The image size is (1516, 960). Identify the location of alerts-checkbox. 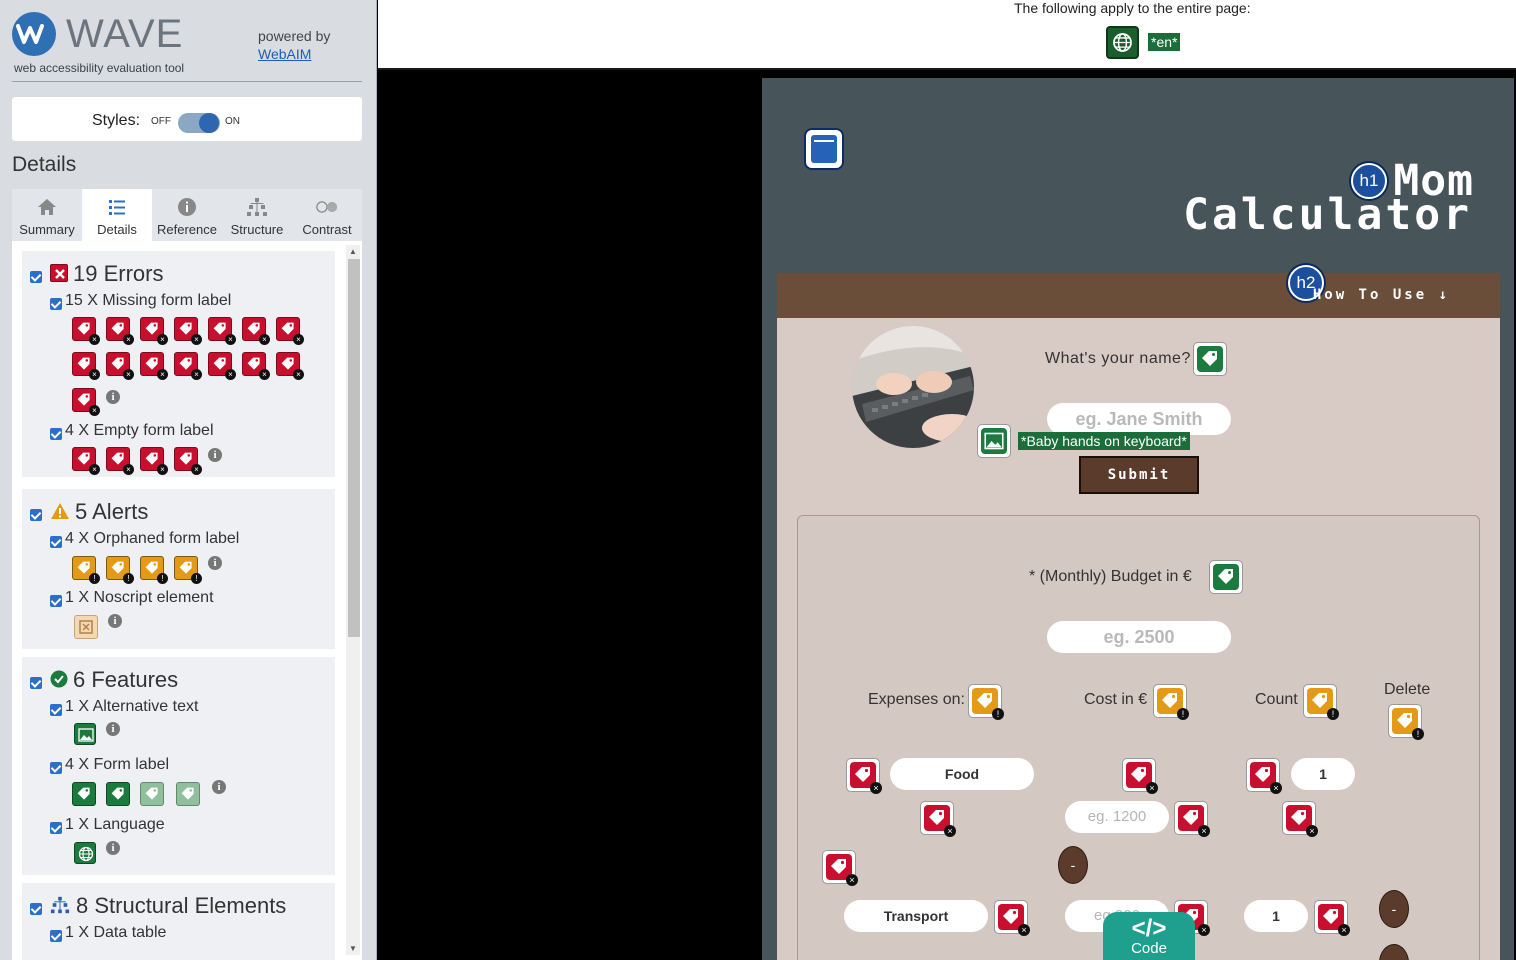
(36, 515).